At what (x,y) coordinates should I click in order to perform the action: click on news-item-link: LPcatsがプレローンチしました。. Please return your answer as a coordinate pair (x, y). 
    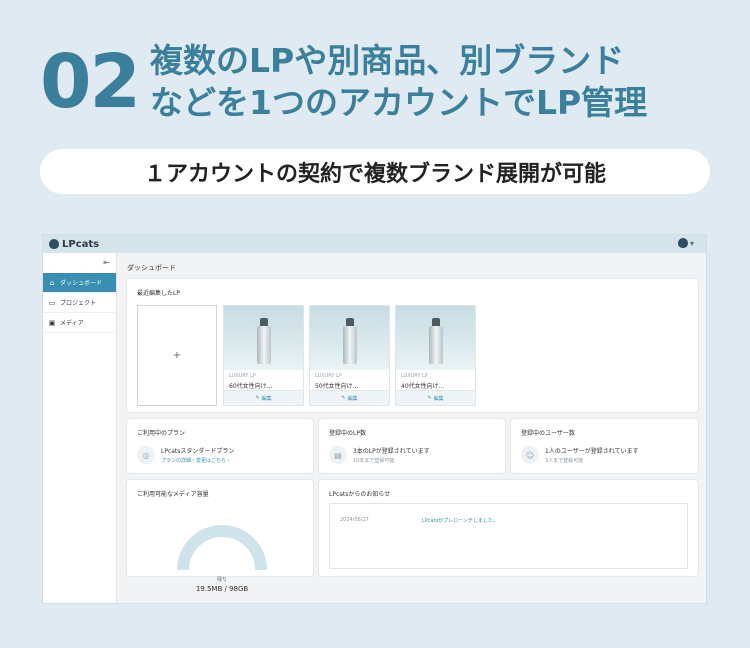
    Looking at the image, I should click on (460, 520).